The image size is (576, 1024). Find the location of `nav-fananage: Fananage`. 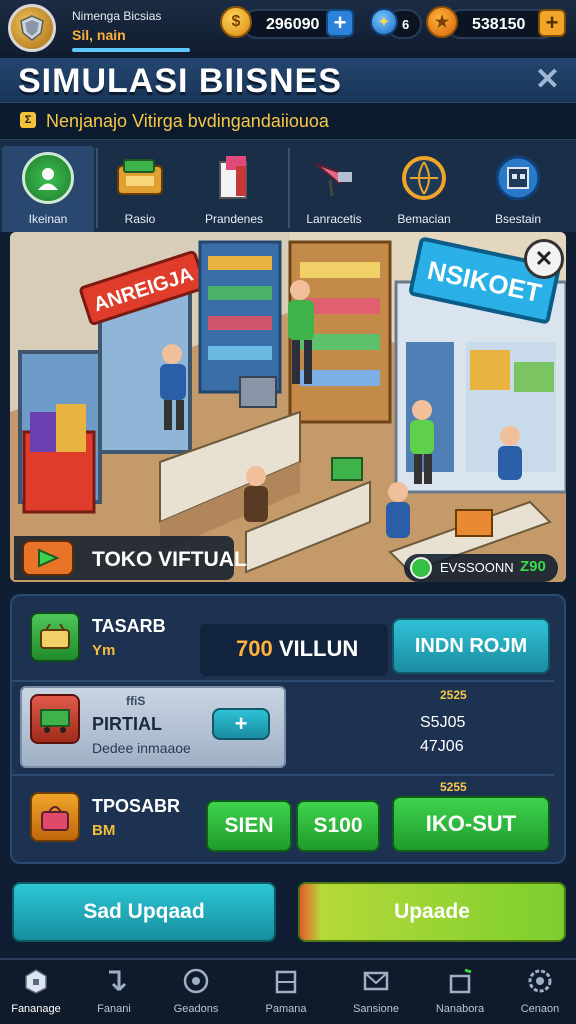

nav-fananage: Fananage is located at coordinates (36, 993).